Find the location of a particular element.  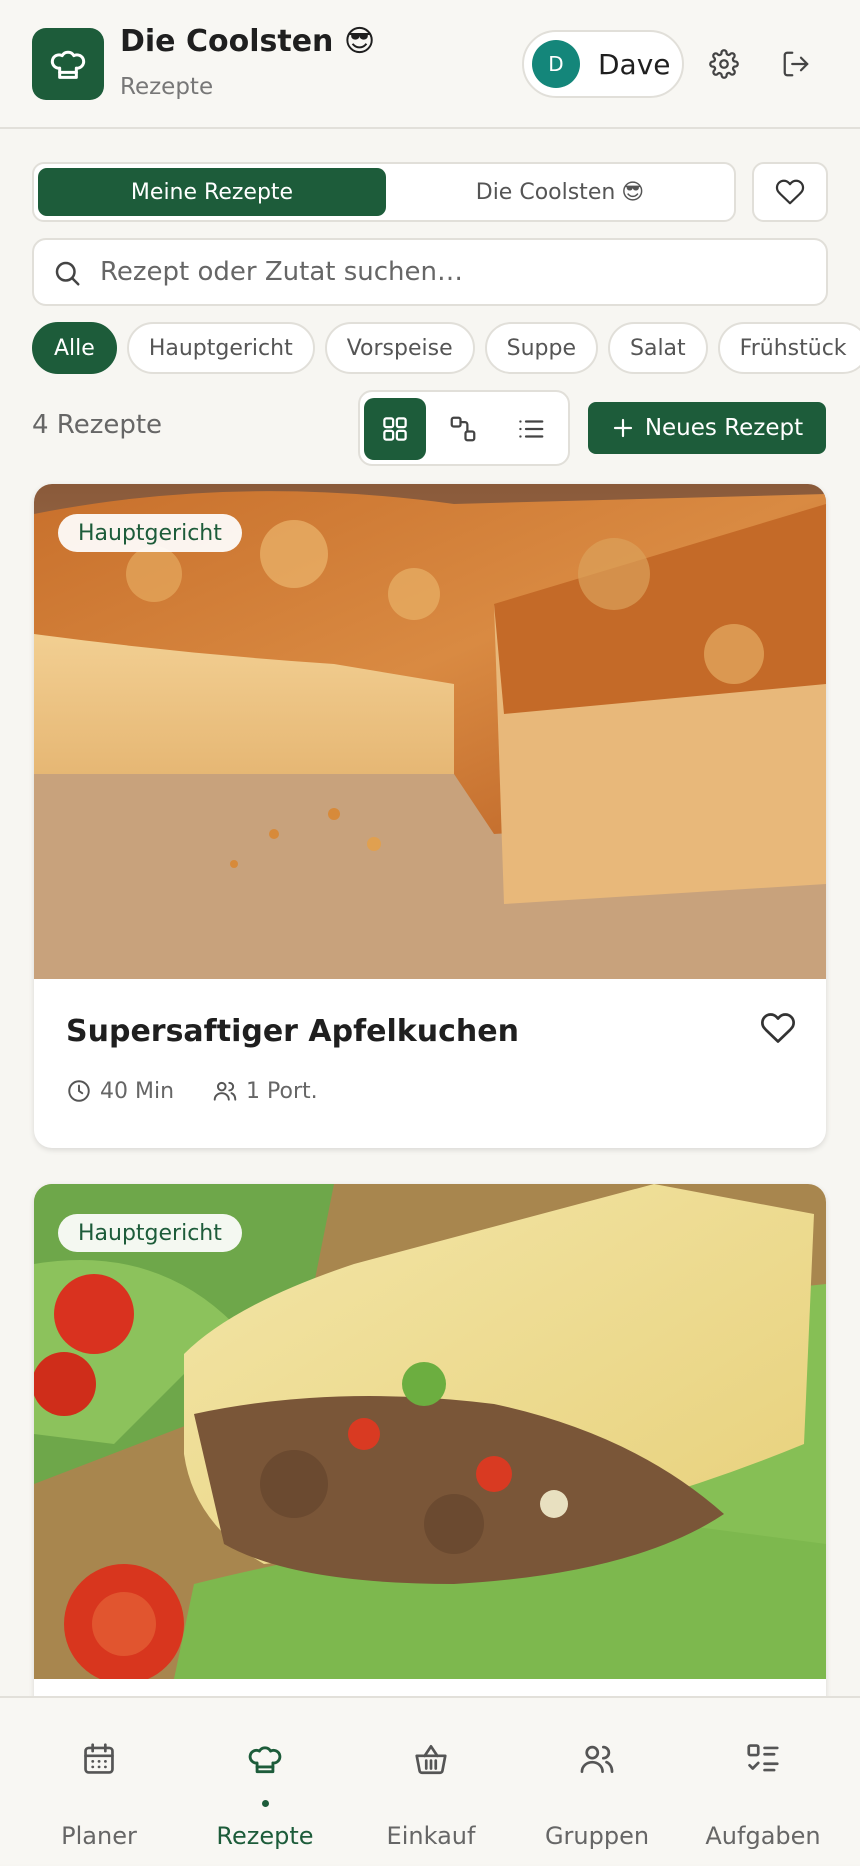

app-title: Die Coolsten 😎 is located at coordinates (247, 41).